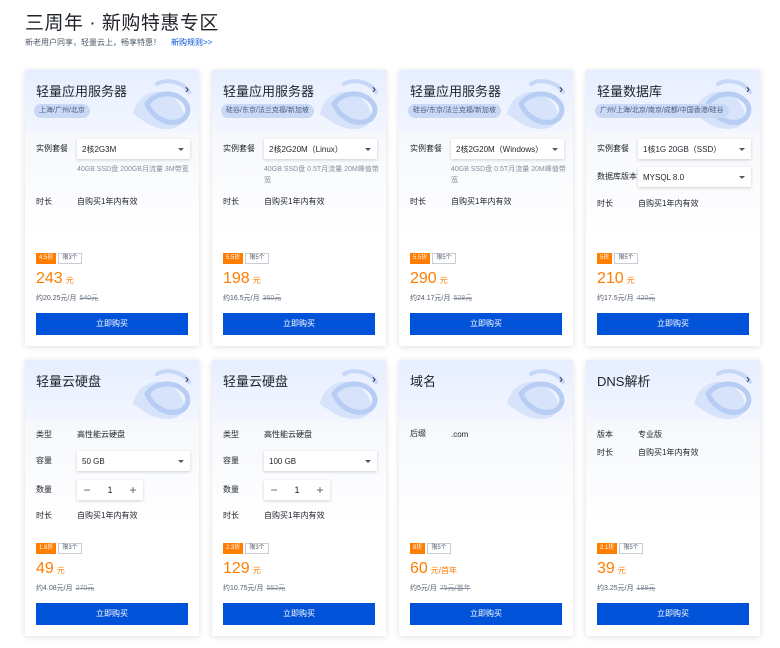  What do you see at coordinates (673, 475) in the screenshot?
I see `card-body: 版本 专业版 时长 自购买1年内有效` at bounding box center [673, 475].